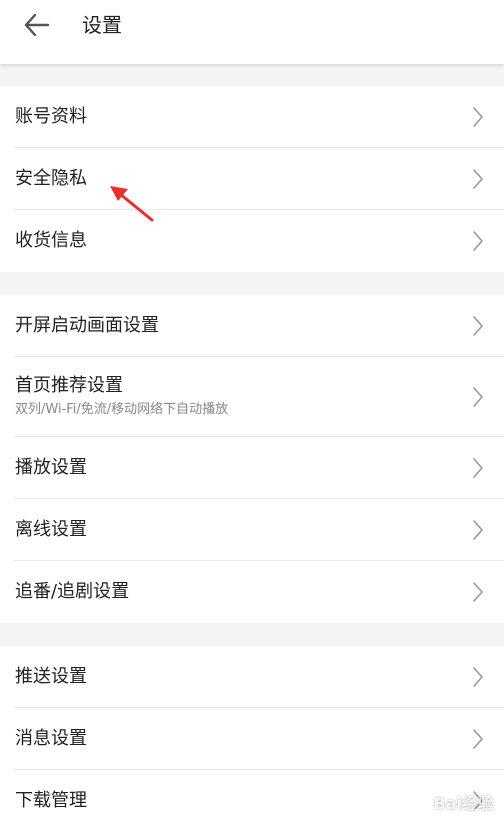  What do you see at coordinates (51, 468) in the screenshot?
I see `settings-item-label: 播放设置` at bounding box center [51, 468].